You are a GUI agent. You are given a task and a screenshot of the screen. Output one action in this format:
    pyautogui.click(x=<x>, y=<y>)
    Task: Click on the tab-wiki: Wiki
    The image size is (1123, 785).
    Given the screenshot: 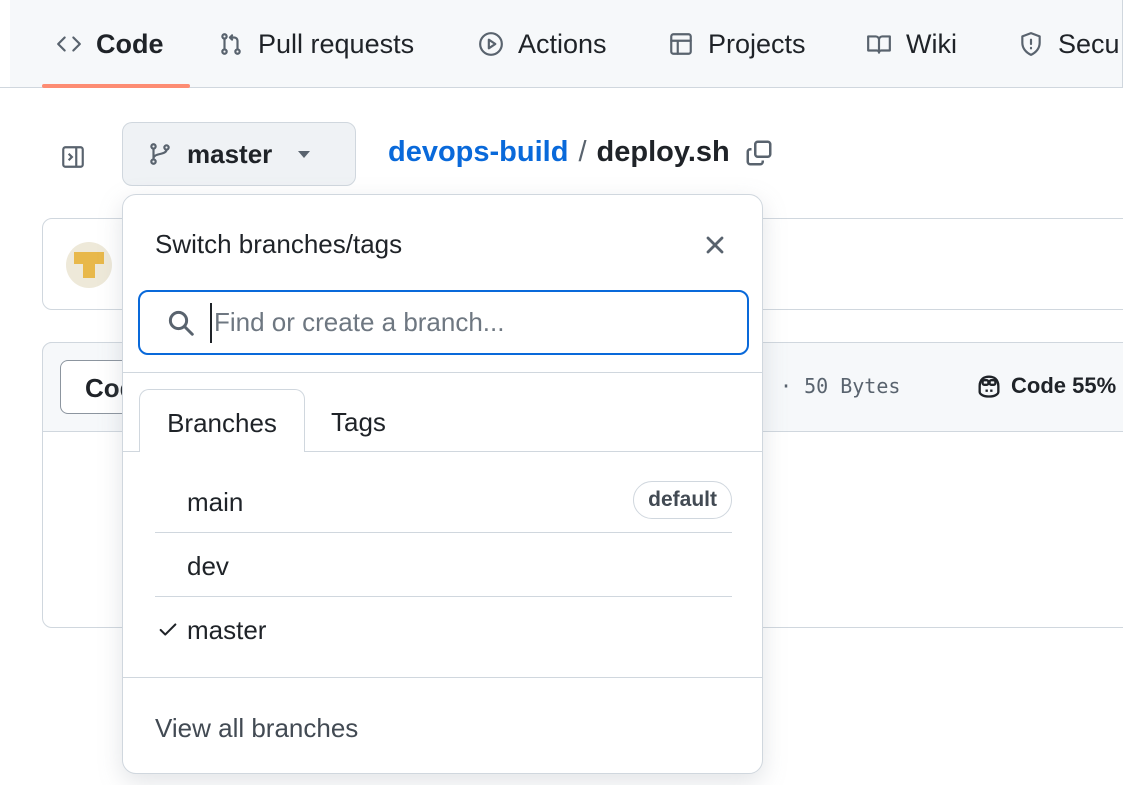 What is the action you would take?
    pyautogui.click(x=911, y=44)
    